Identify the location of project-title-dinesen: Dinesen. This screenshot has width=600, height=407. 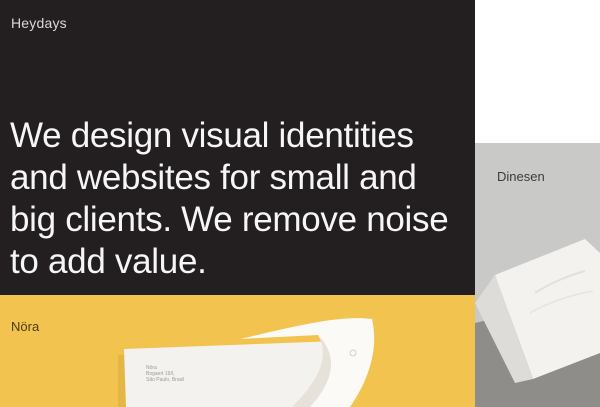
(521, 176).